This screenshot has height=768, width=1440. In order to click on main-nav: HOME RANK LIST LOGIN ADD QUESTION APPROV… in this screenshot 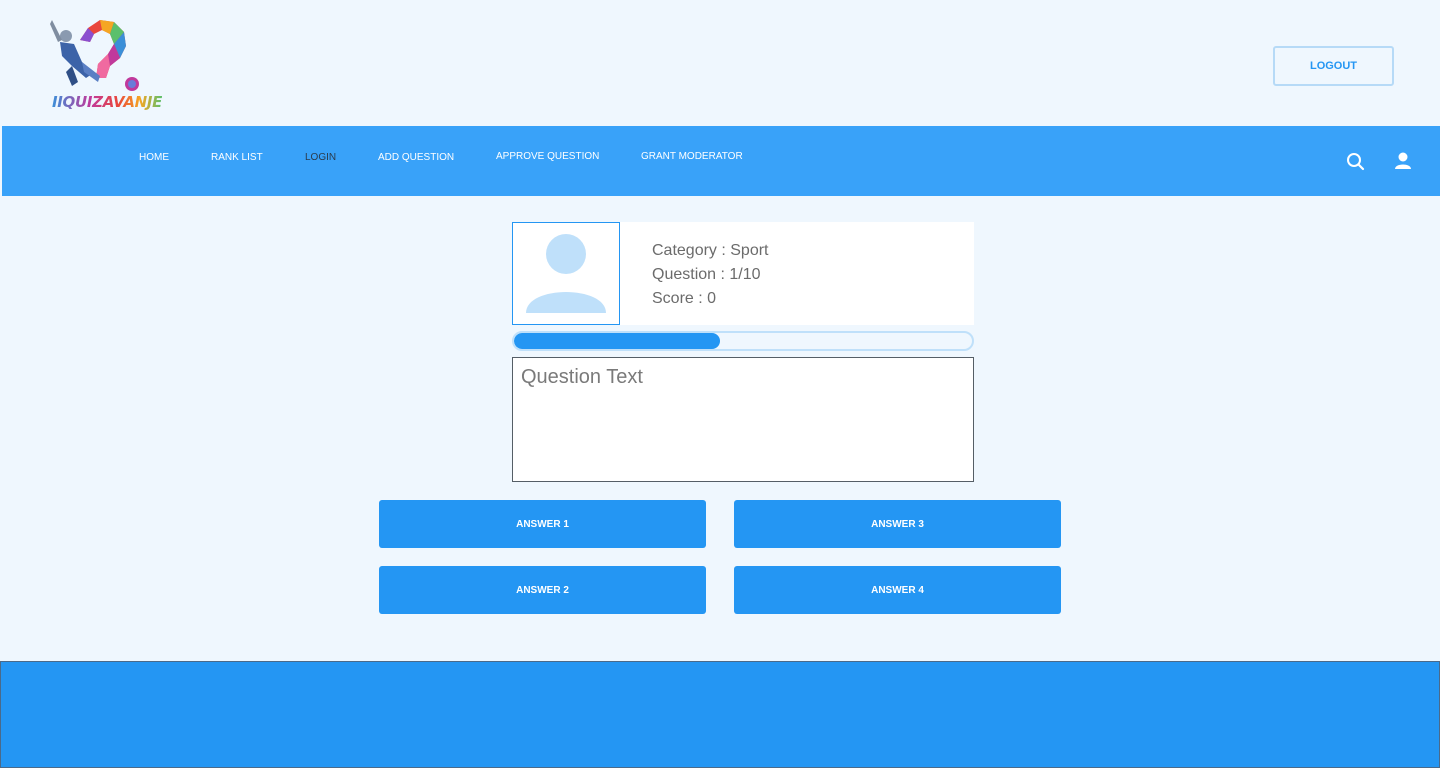, I will do `click(721, 161)`.